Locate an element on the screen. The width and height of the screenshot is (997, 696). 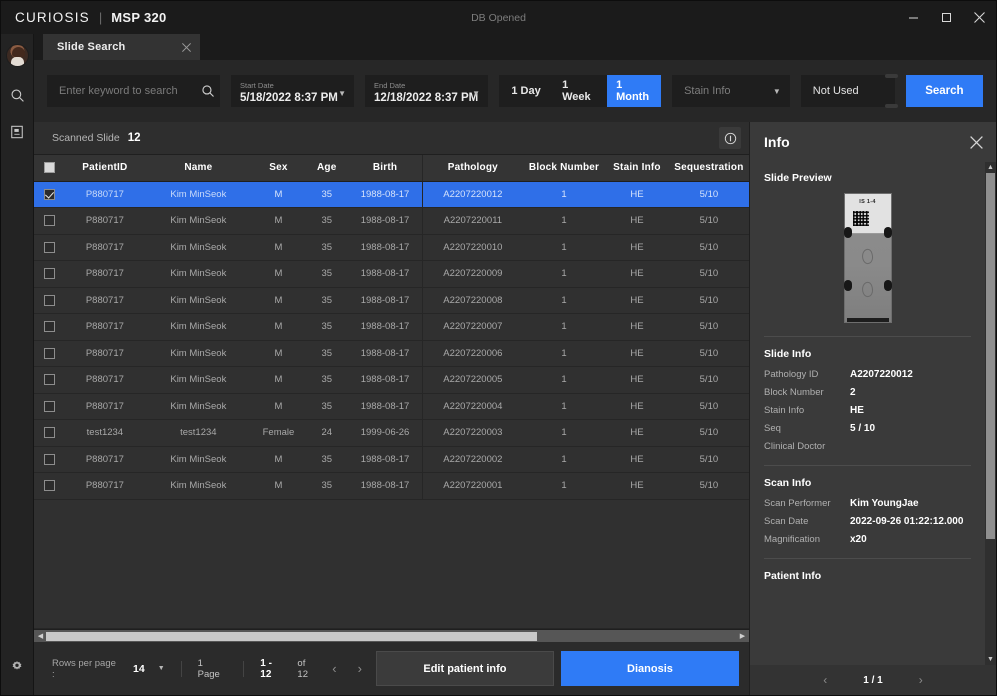
scroll-left-icon: ◀ is located at coordinates (40, 636).